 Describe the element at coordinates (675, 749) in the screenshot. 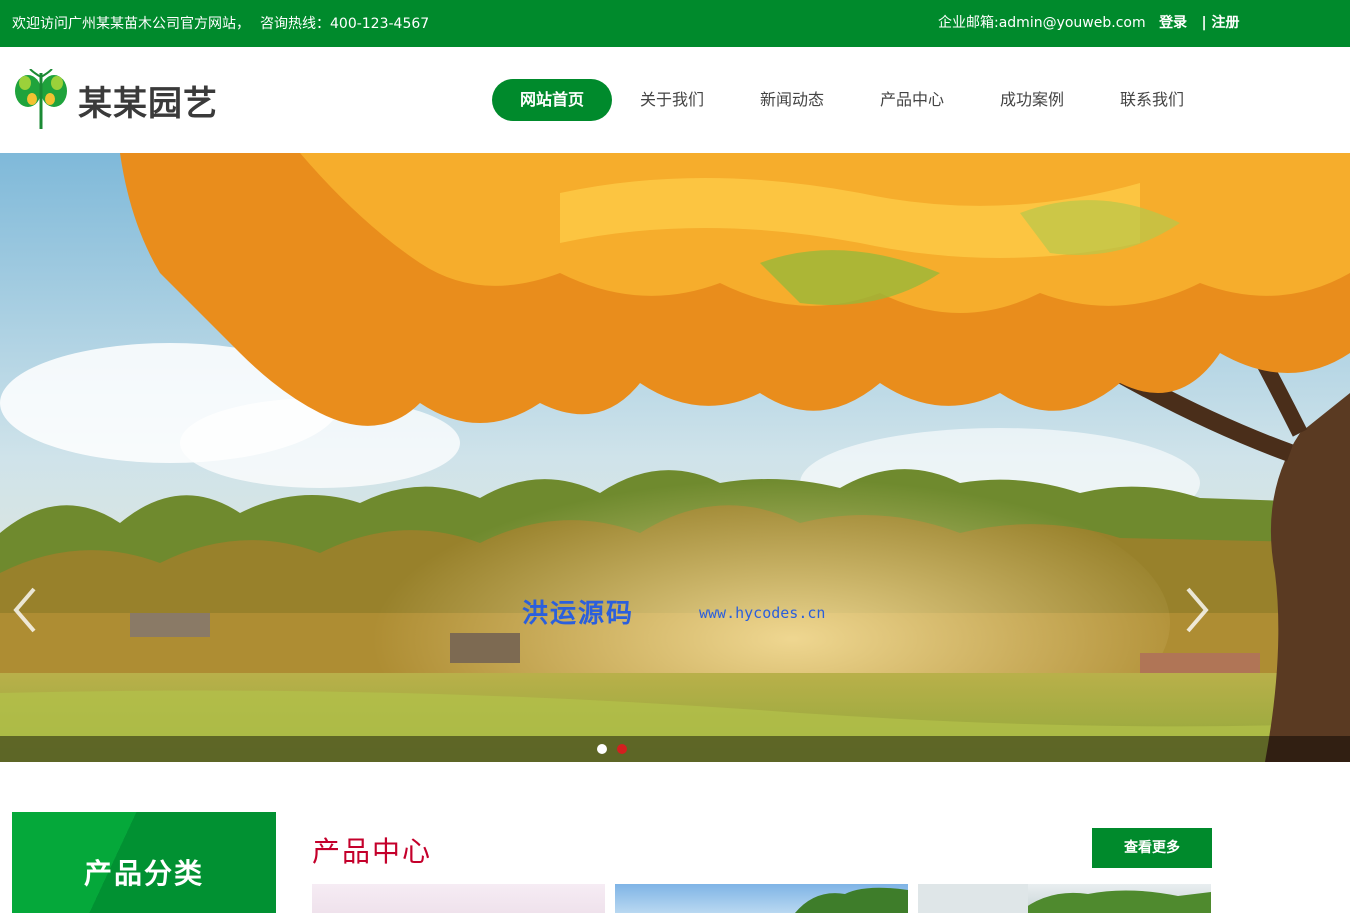

I see `slider-pagination` at that location.